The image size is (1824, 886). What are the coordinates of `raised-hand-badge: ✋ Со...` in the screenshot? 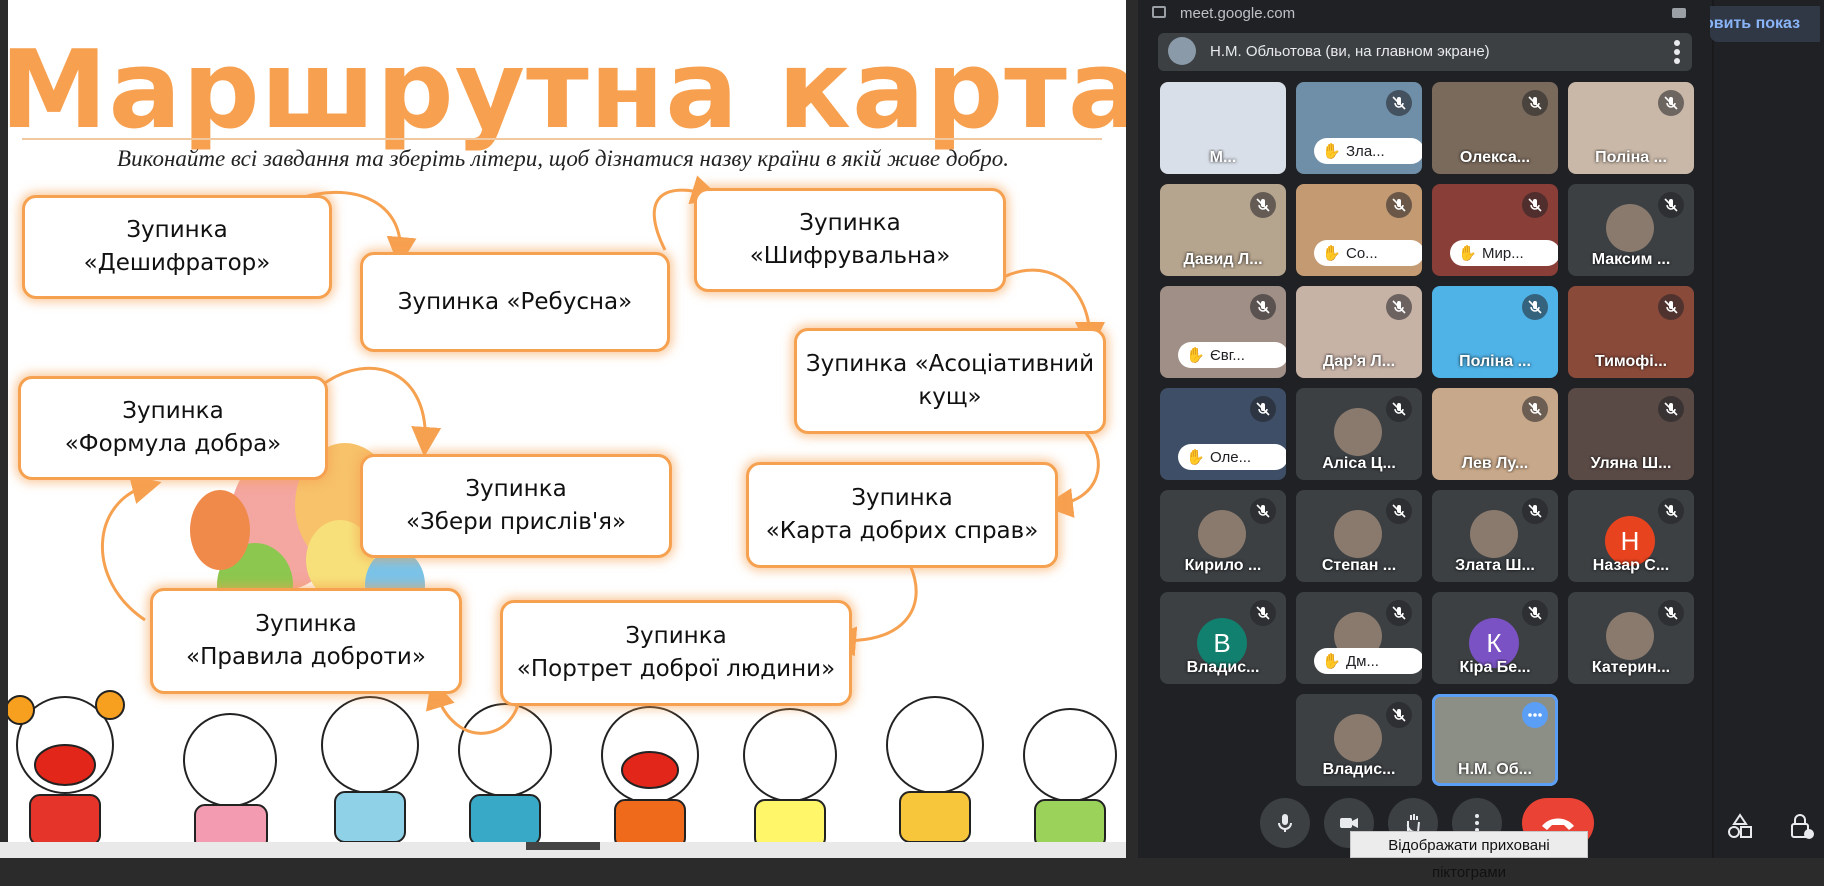 It's located at (1368, 253).